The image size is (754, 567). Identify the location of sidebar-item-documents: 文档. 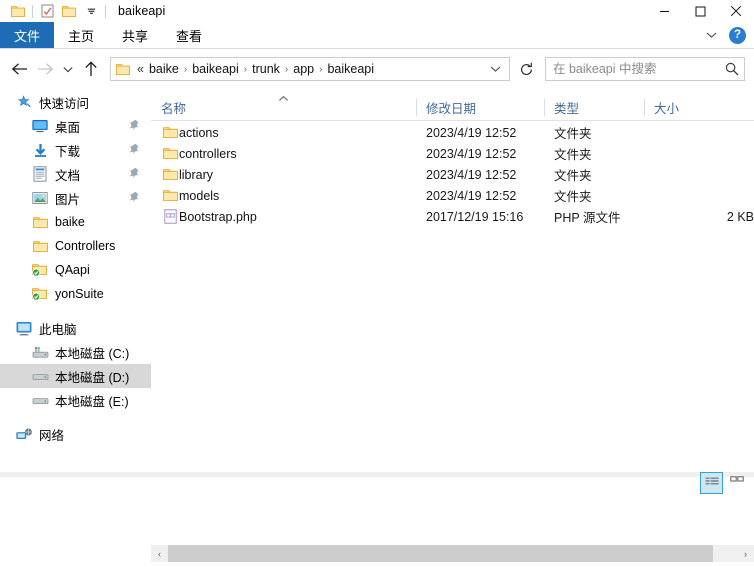
(75, 174).